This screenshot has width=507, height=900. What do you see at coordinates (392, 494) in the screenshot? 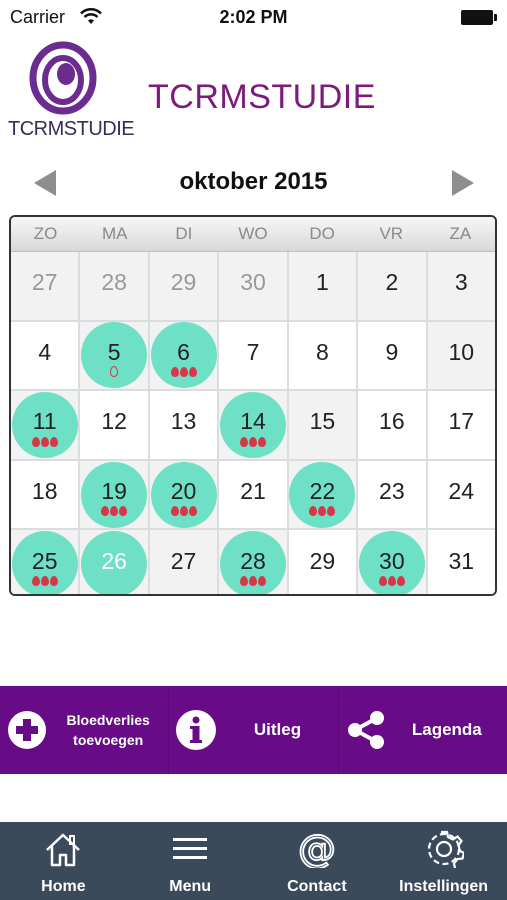
I see `calendar-day: 23` at bounding box center [392, 494].